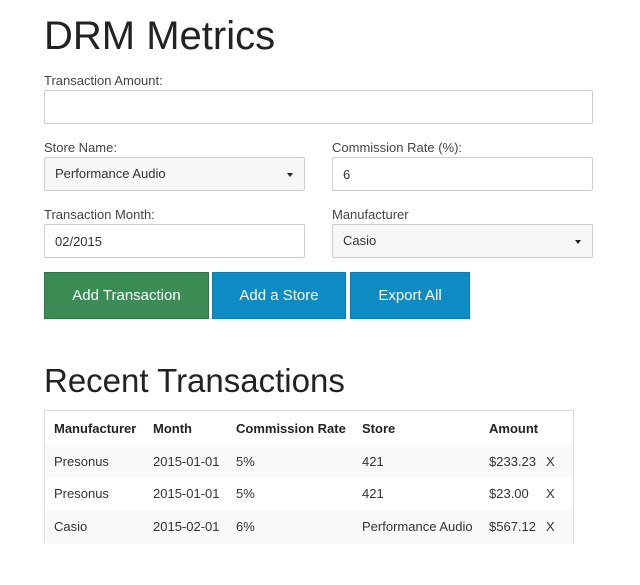 The width and height of the screenshot is (640, 585). What do you see at coordinates (513, 461) in the screenshot?
I see `cell-amount: $233.23` at bounding box center [513, 461].